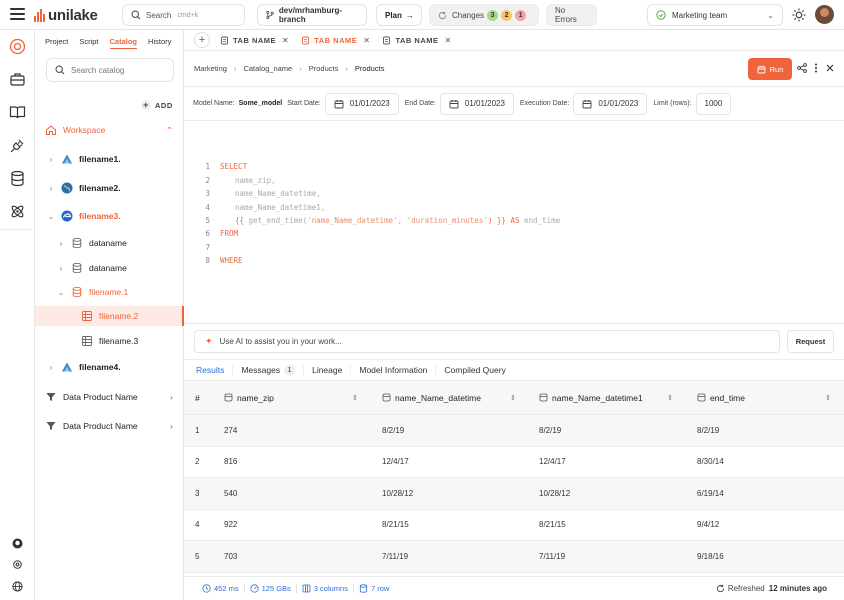 The height and width of the screenshot is (600, 844). Describe the element at coordinates (824, 14) in the screenshot. I see `avatar` at that location.